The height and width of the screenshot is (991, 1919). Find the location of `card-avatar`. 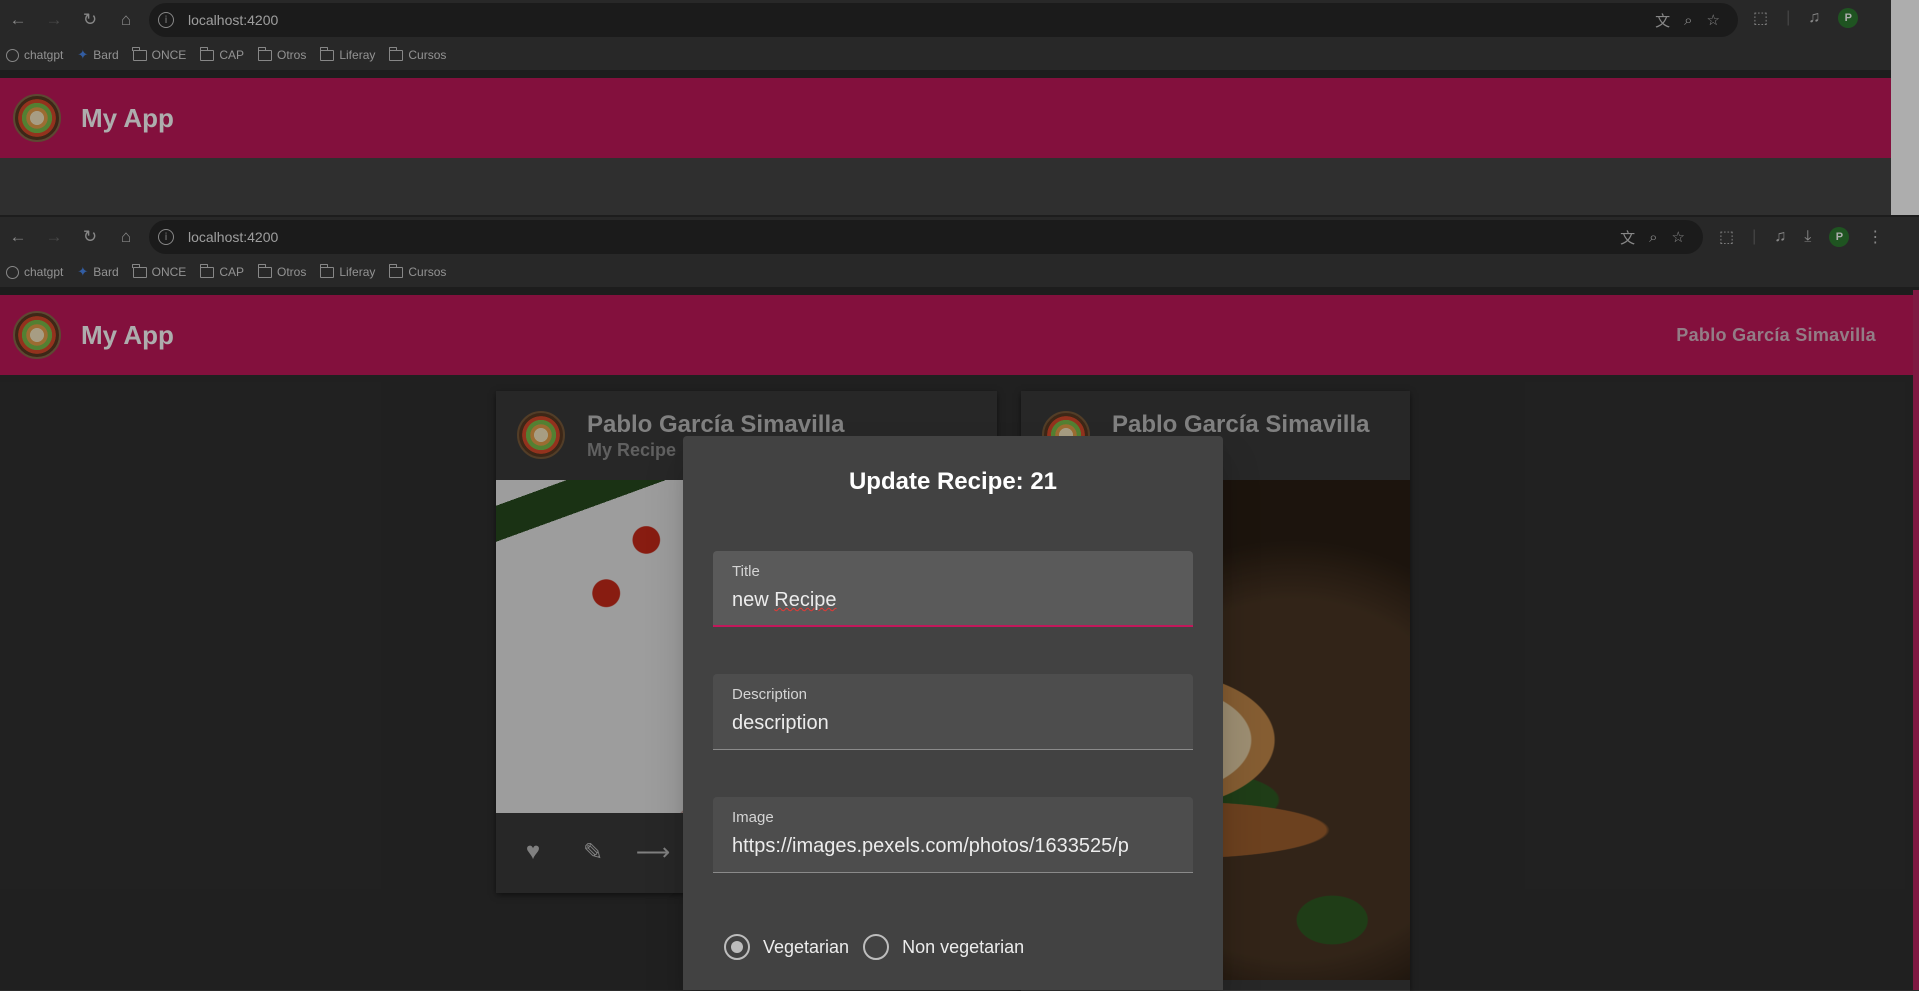

card-avatar is located at coordinates (541, 435).